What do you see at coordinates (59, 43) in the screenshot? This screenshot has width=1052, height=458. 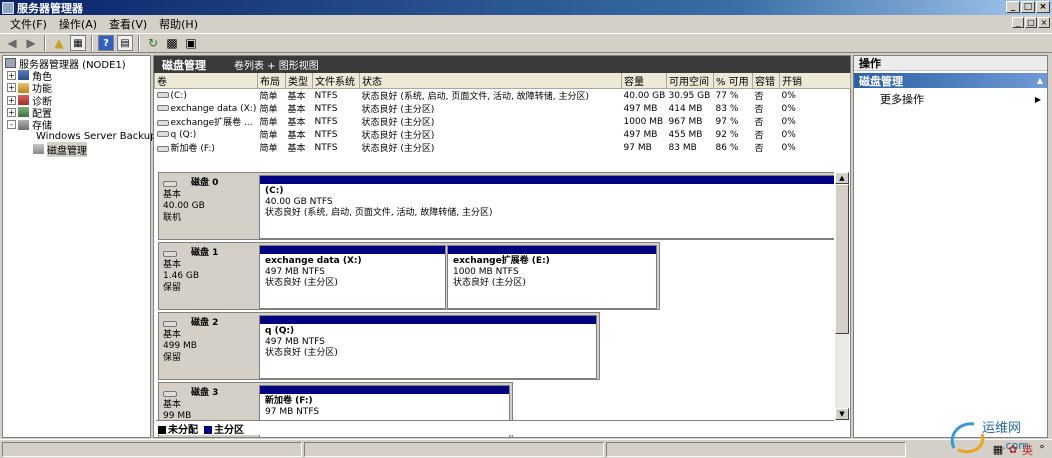 I see `up-folder-icon: ▲` at bounding box center [59, 43].